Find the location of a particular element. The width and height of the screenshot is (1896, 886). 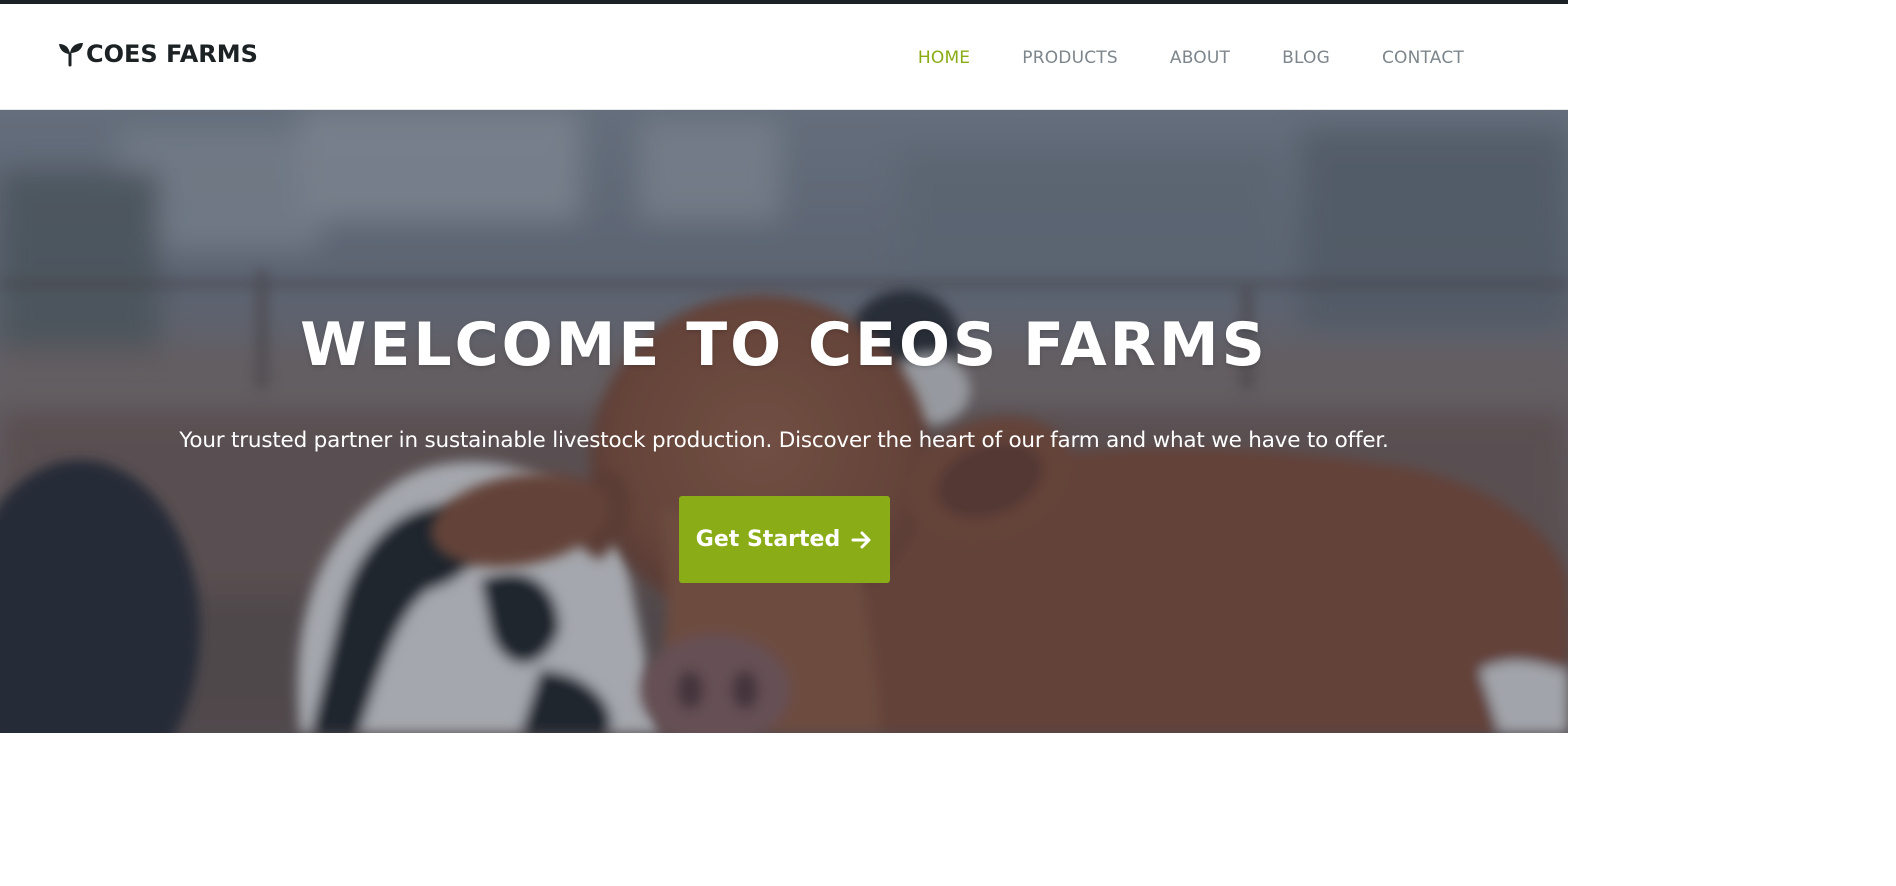

nav-contact: CONTACT is located at coordinates (1423, 58).